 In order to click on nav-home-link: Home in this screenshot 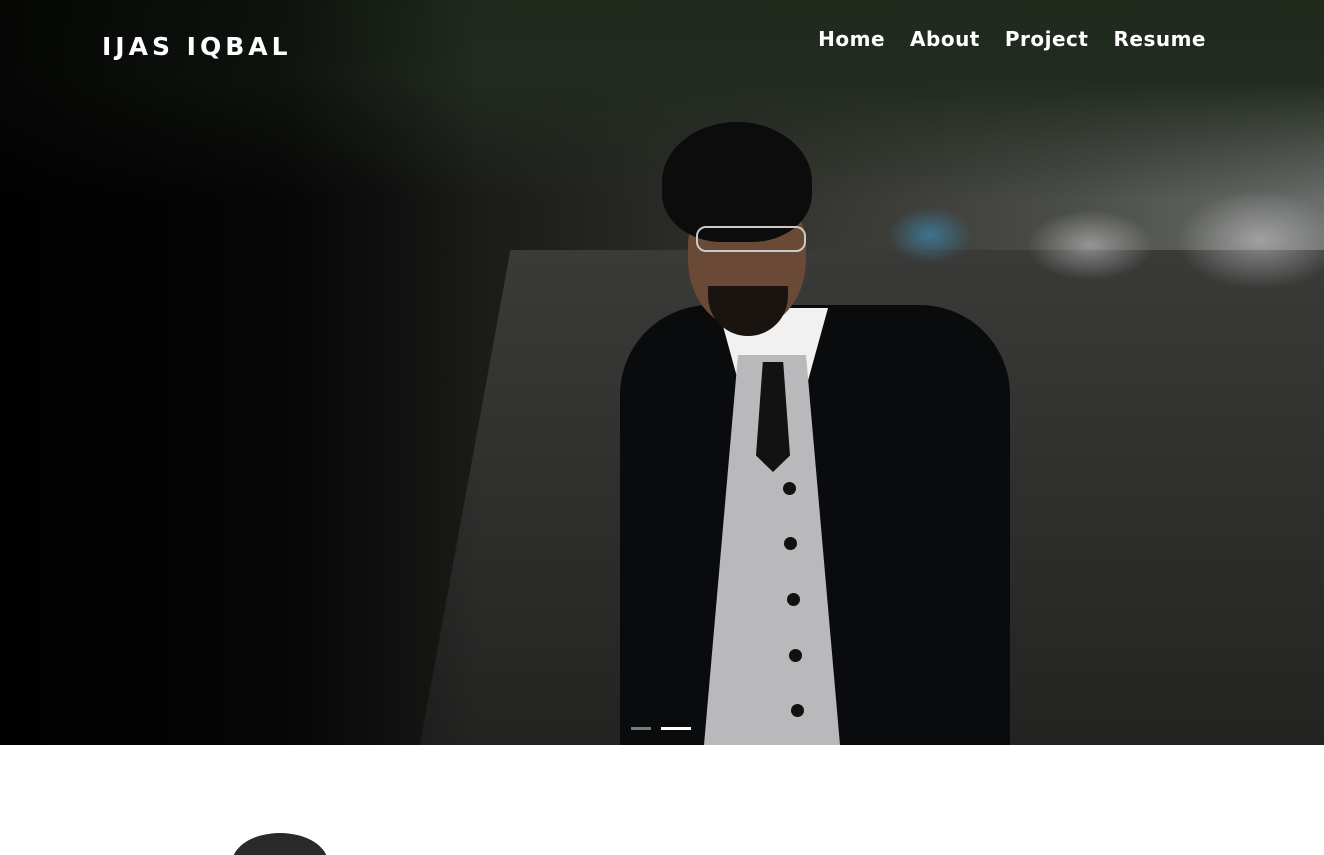, I will do `click(851, 39)`.